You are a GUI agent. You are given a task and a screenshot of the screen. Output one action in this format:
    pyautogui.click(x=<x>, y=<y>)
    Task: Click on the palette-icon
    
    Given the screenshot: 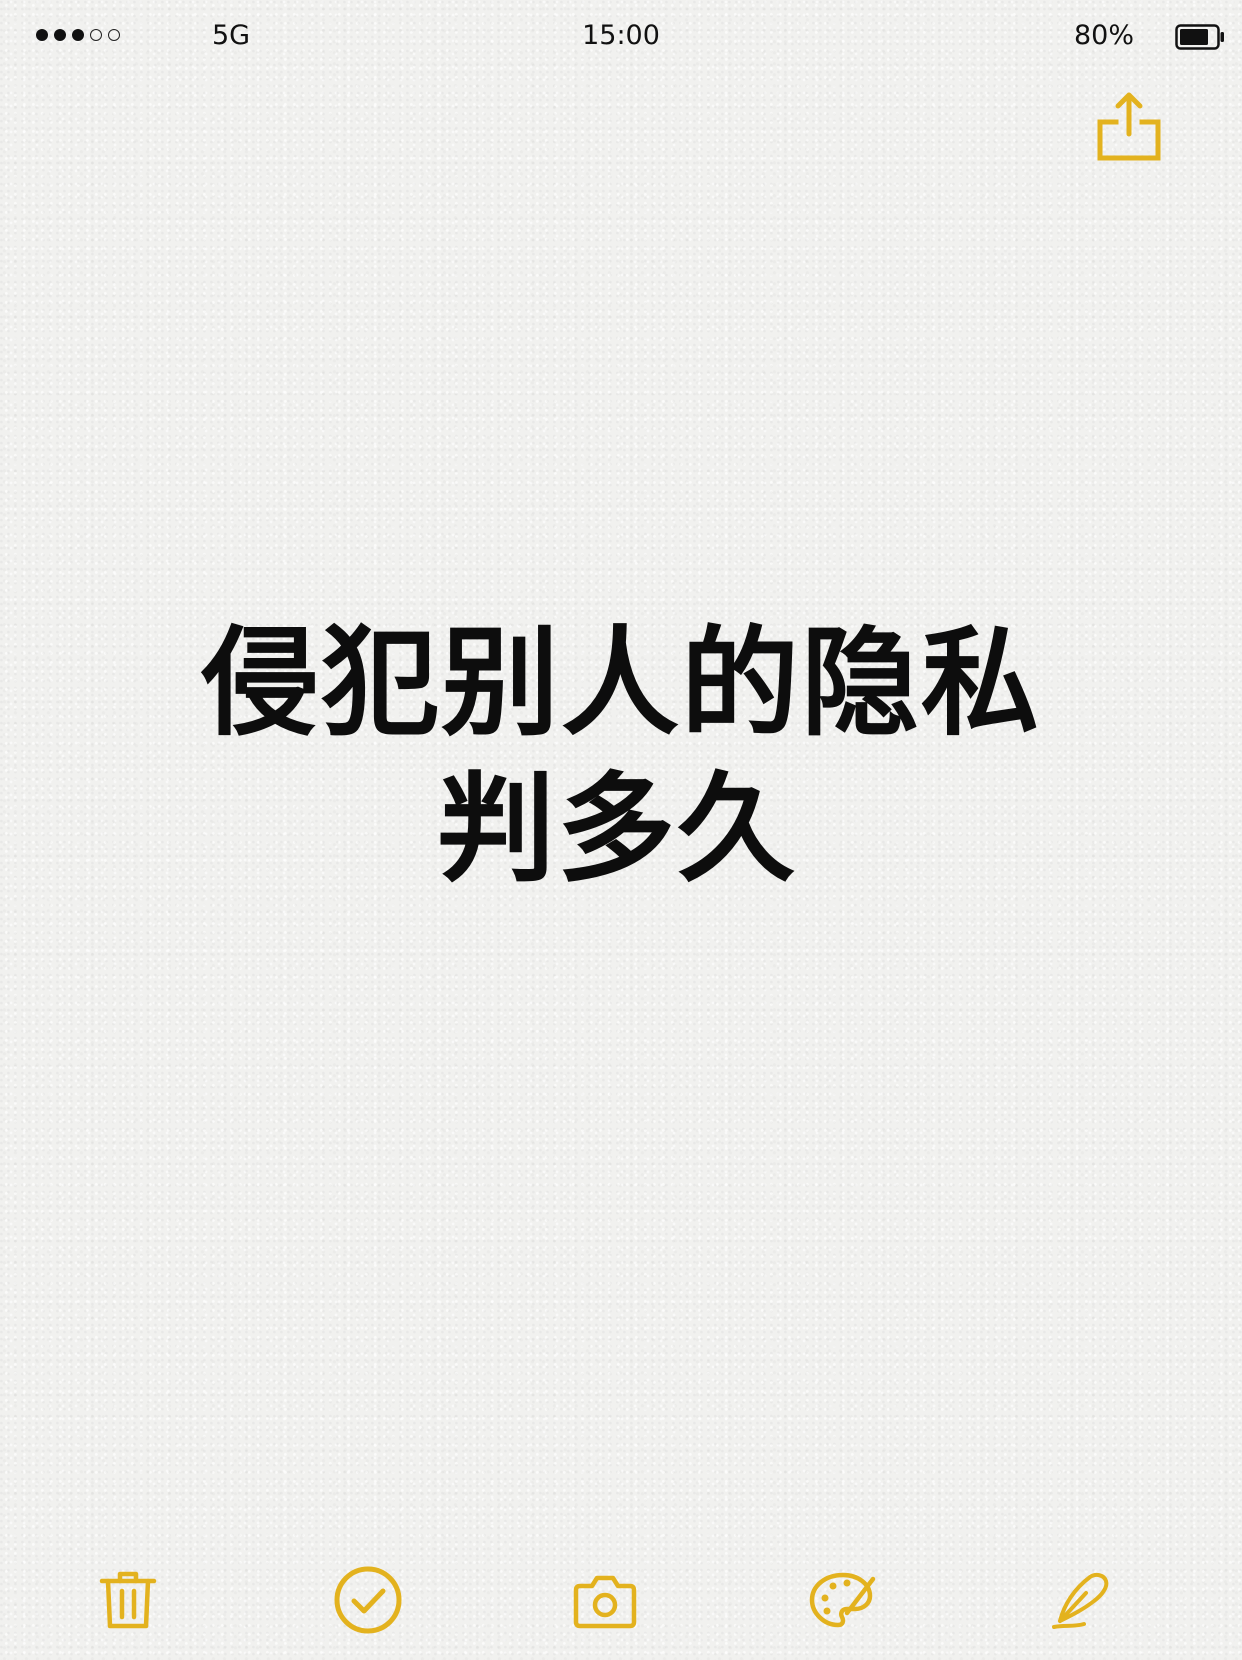 What is the action you would take?
    pyautogui.click(x=842, y=1600)
    